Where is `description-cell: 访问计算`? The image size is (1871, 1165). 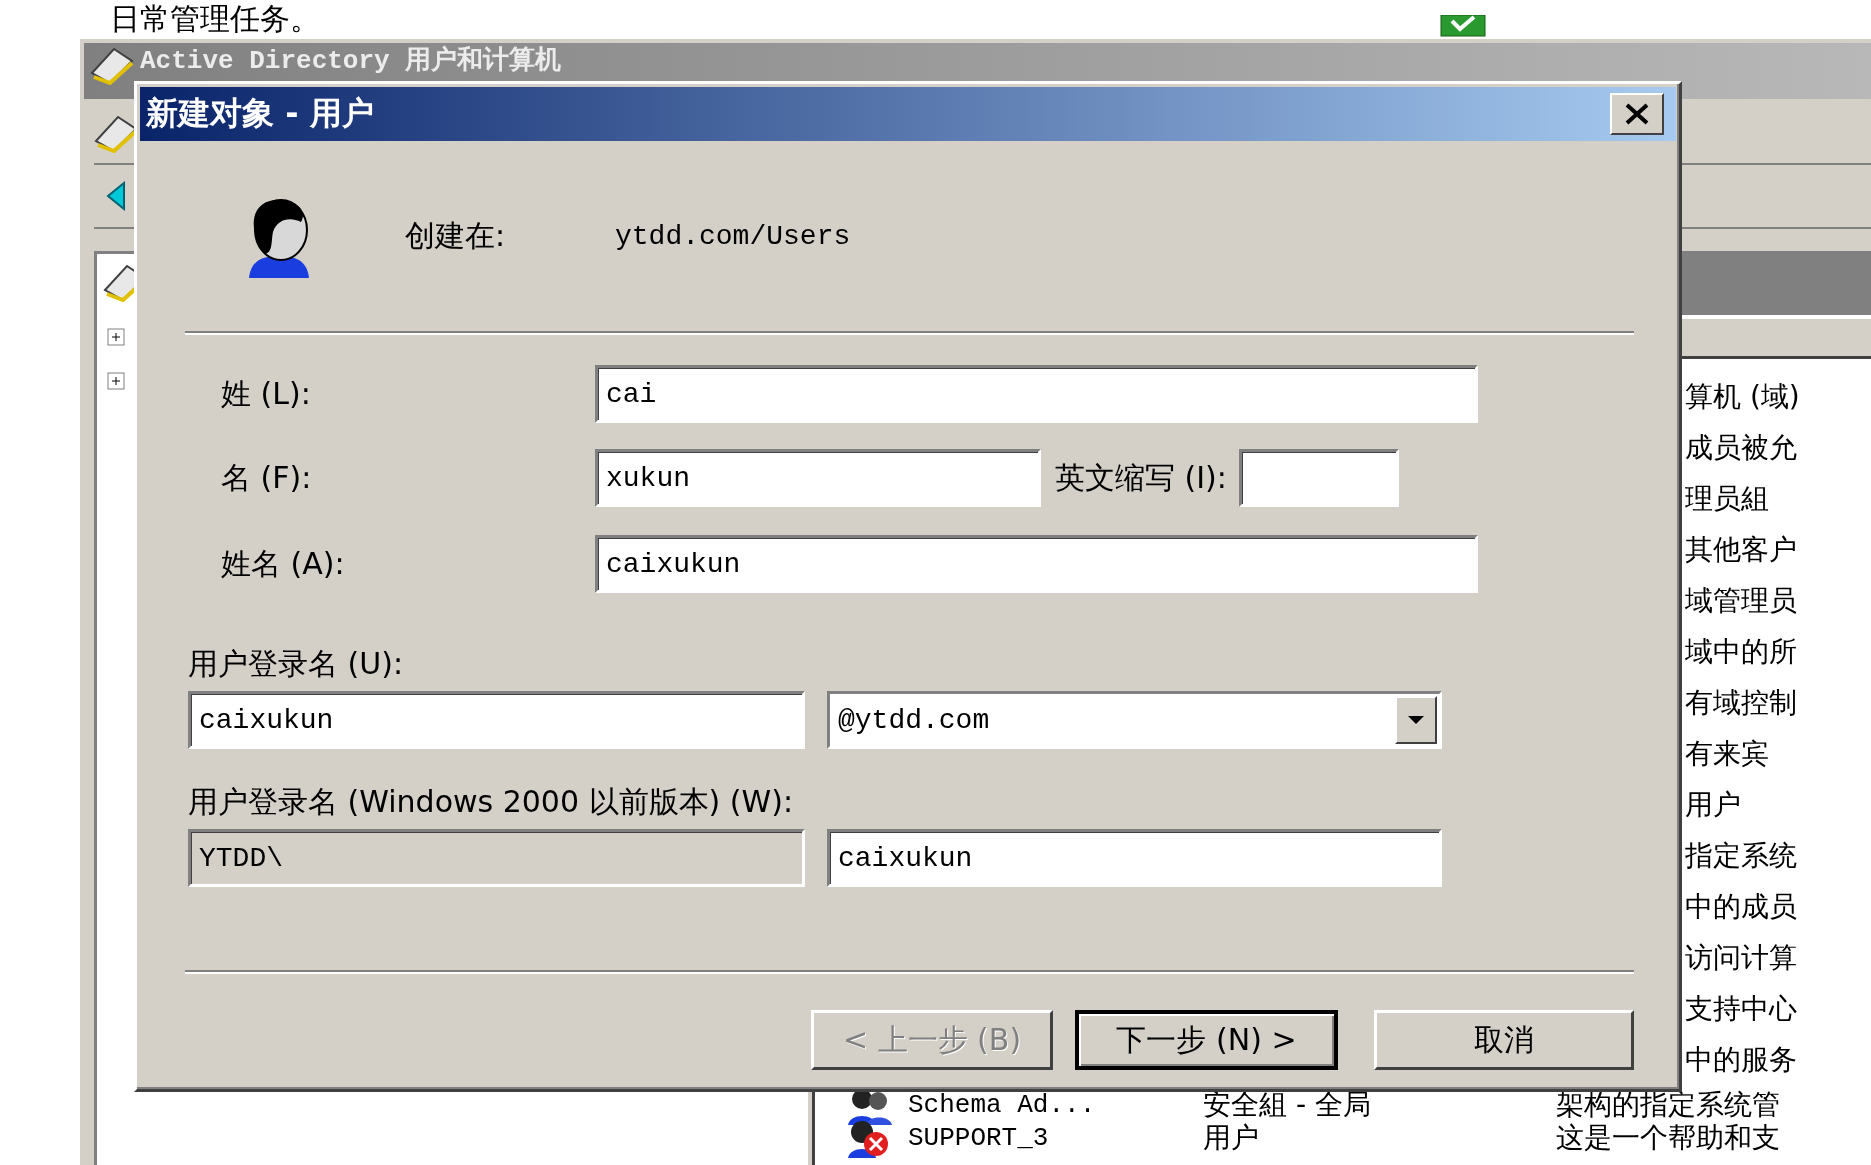 description-cell: 访问计算 is located at coordinates (1741, 957).